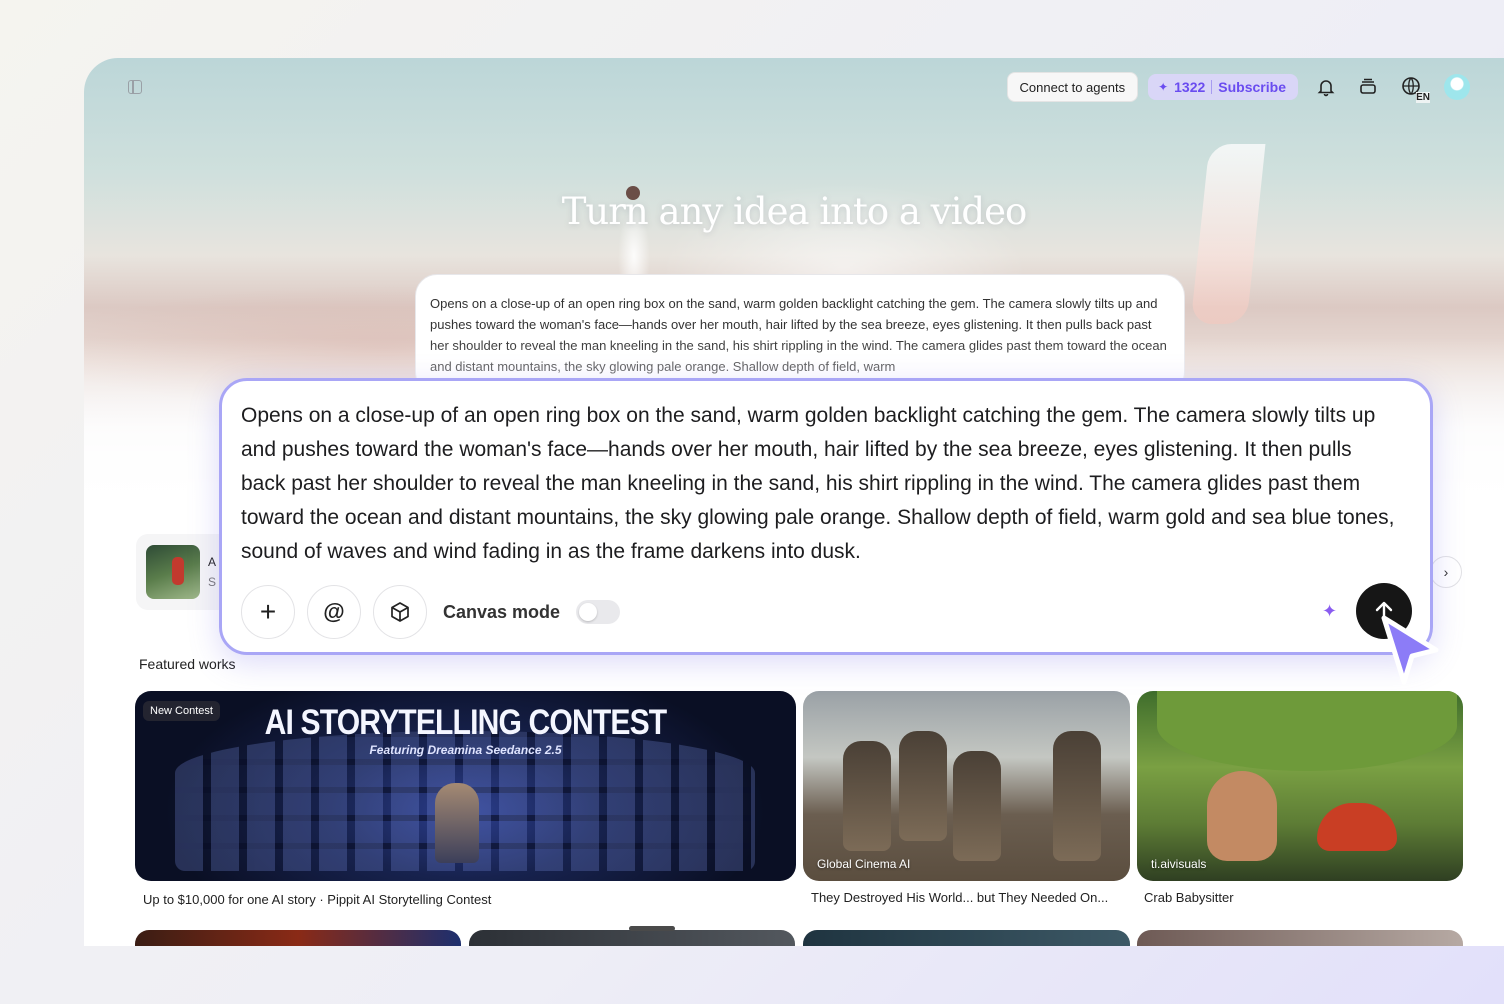  I want to click on model-button, so click(400, 612).